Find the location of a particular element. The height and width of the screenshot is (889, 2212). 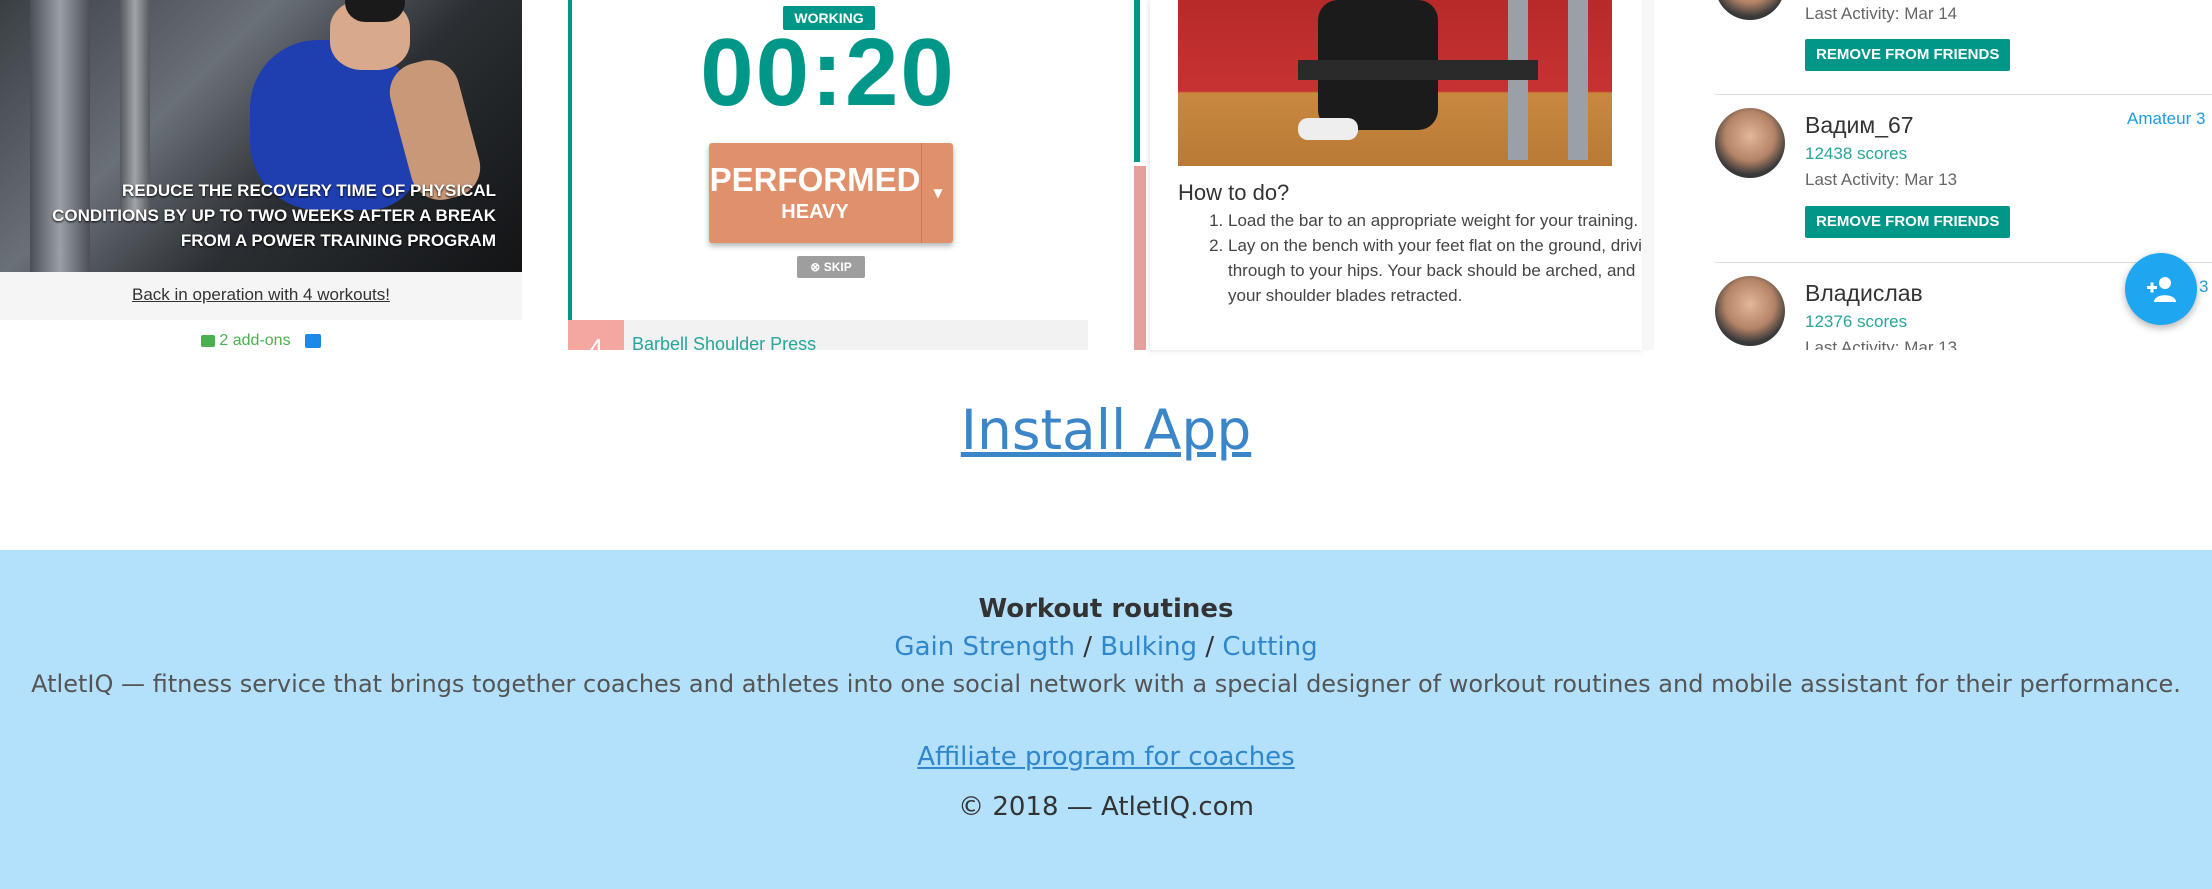

gain-strength-link: Gain Strength is located at coordinates (984, 647).